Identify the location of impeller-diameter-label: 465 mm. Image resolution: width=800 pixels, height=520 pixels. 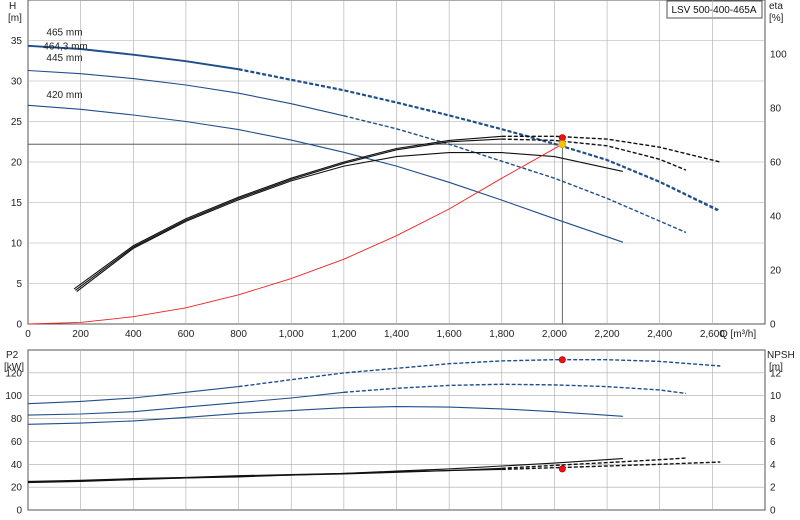
(64, 33).